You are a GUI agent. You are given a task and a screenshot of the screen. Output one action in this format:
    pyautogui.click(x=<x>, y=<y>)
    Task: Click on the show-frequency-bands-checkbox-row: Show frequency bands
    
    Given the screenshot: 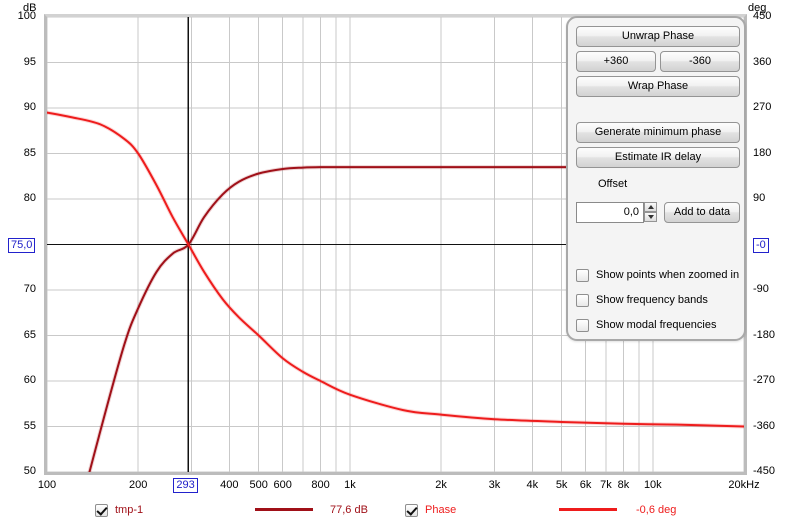 What is the action you would take?
    pyautogui.click(x=642, y=300)
    